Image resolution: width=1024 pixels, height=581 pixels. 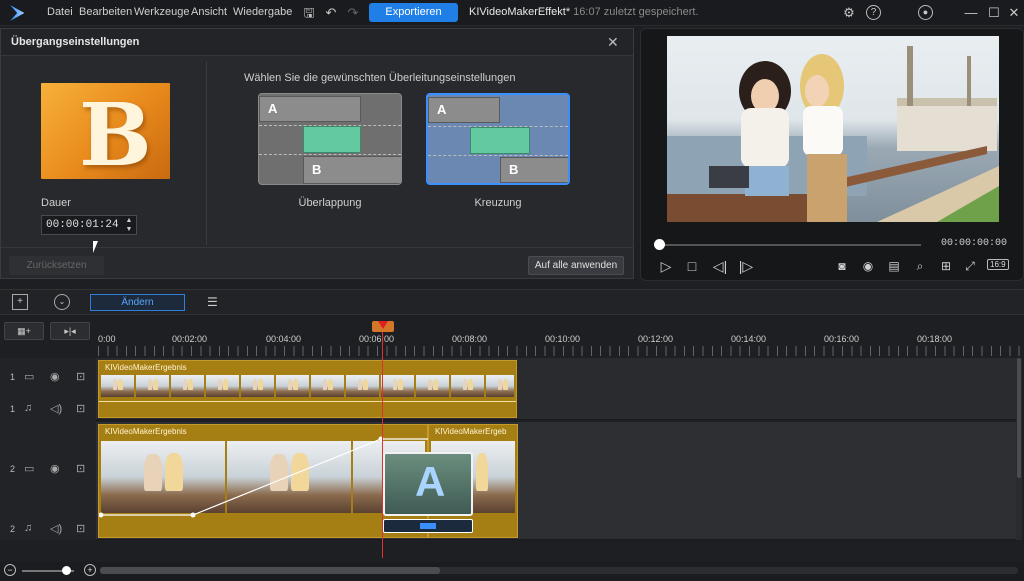 What do you see at coordinates (413, 12) in the screenshot?
I see `export-button: Exportieren` at bounding box center [413, 12].